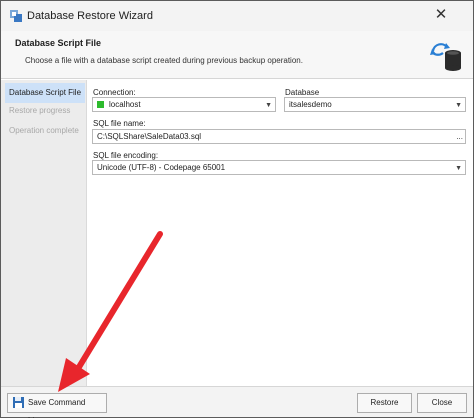 This screenshot has width=474, height=418. I want to click on restore-button: Restore, so click(384, 403).